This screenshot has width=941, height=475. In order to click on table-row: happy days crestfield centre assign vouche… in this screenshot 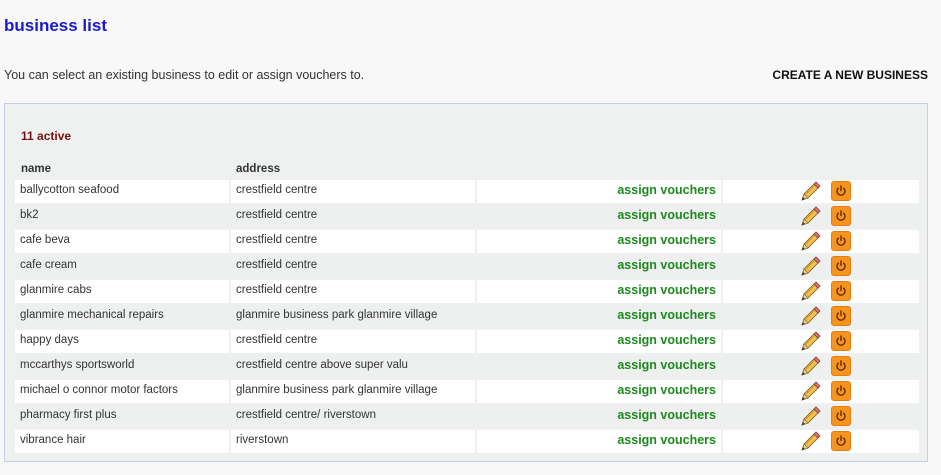, I will do `click(467, 341)`.